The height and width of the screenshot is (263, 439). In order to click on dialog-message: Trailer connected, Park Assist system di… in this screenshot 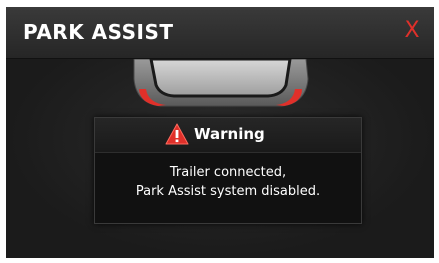, I will do `click(228, 182)`.